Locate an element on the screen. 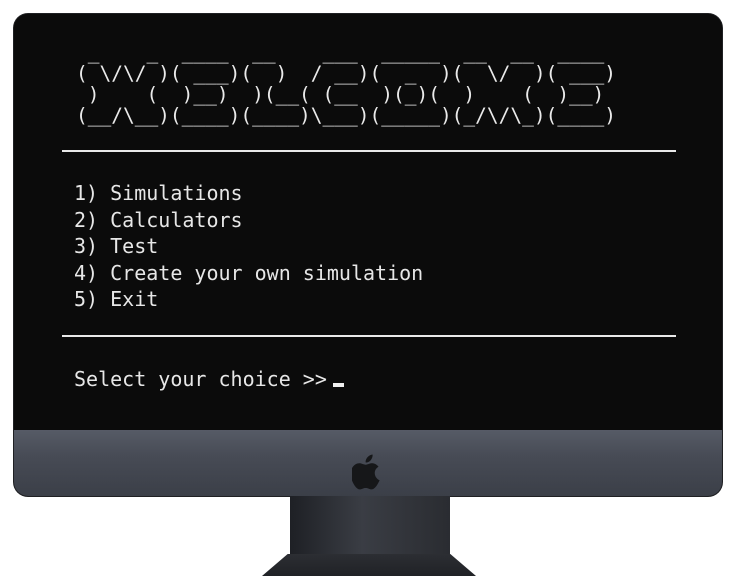 Image resolution: width=739 pixels, height=576 pixels. menu-item-calculators: 2) Calculators is located at coordinates (248, 220).